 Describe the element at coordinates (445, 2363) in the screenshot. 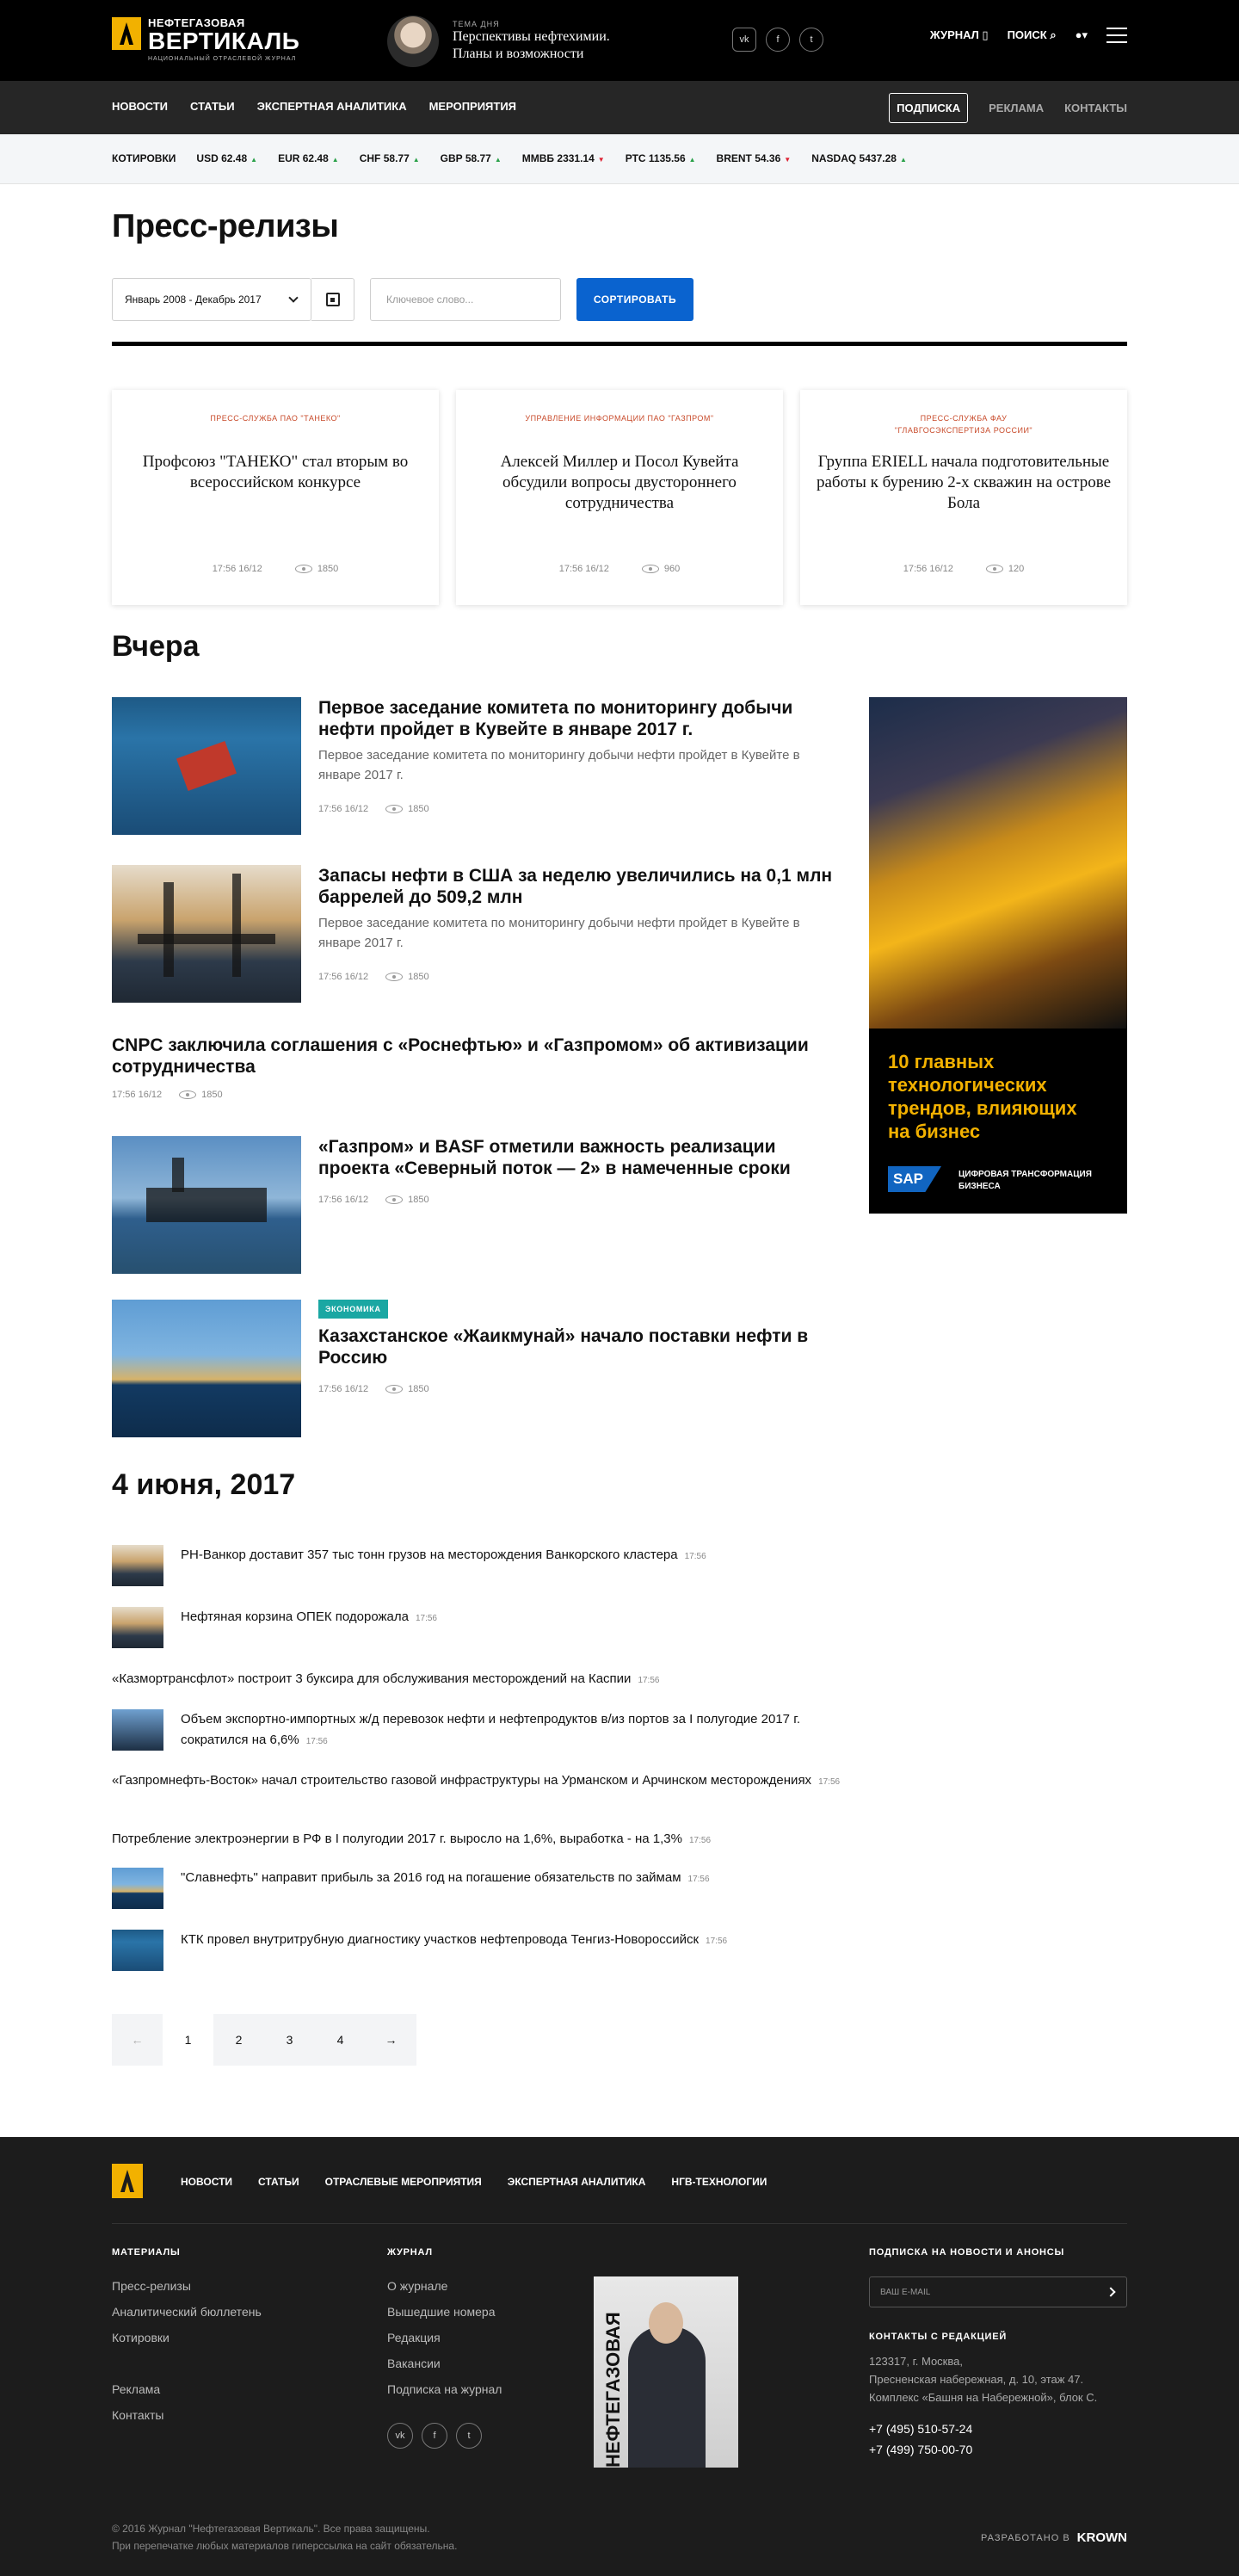

I see `footer-link: Вакансии` at that location.